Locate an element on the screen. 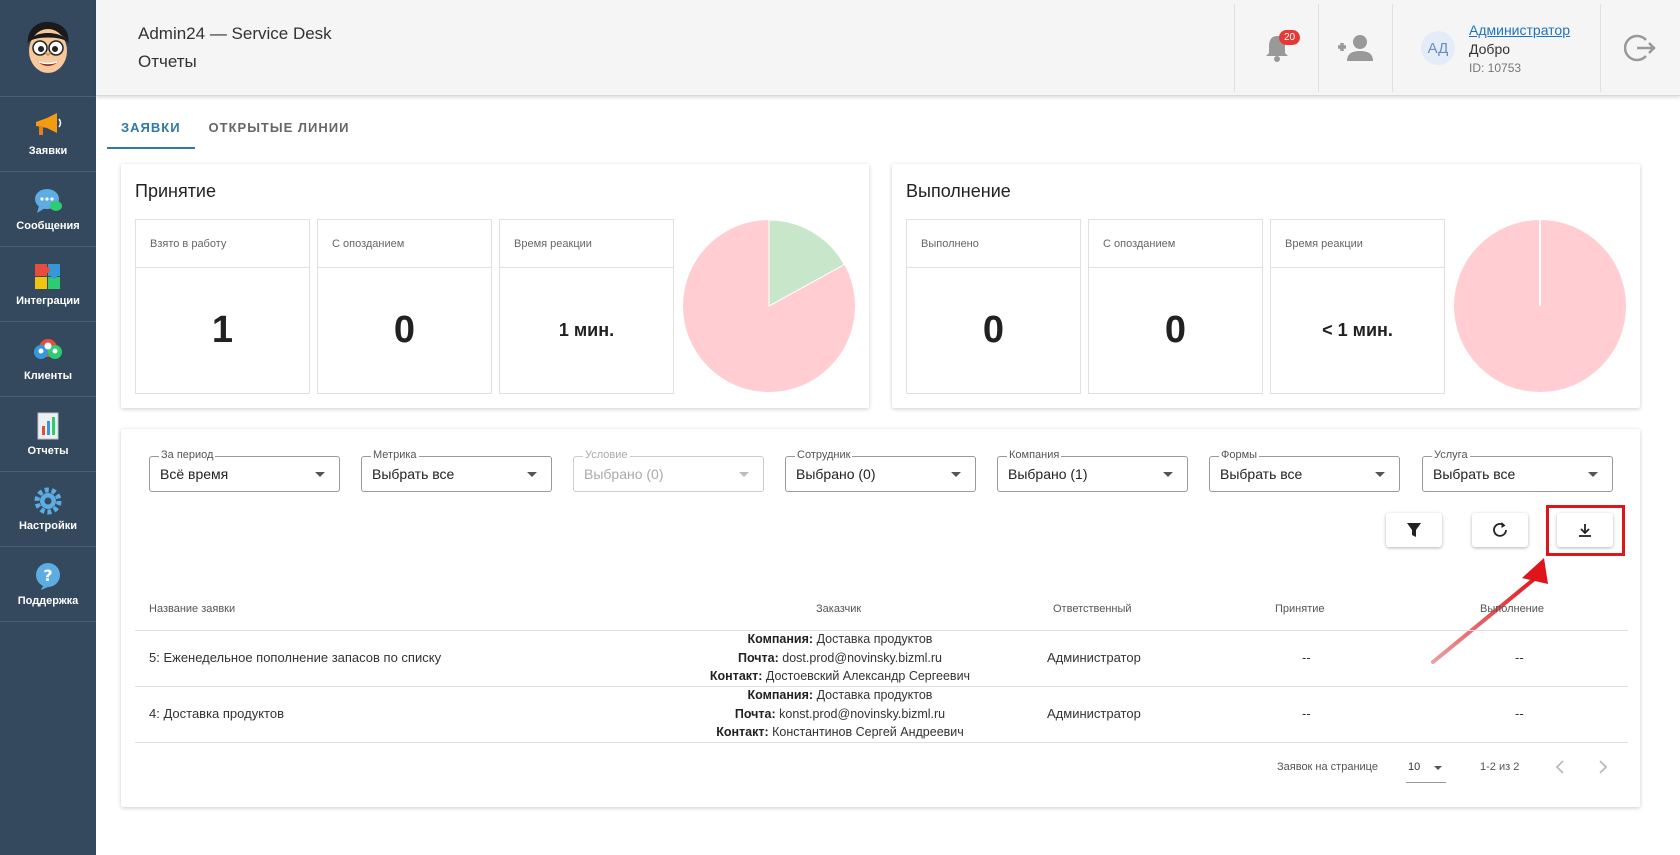  sidebar-item-integrations: Интеграции is located at coordinates (48, 284).